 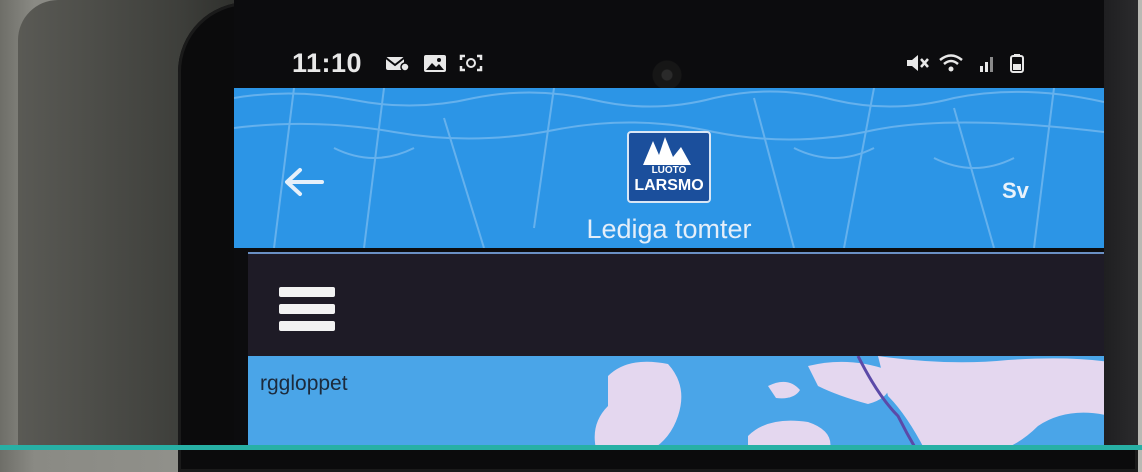 What do you see at coordinates (669, 229) in the screenshot?
I see `page-title: Lediga tomter` at bounding box center [669, 229].